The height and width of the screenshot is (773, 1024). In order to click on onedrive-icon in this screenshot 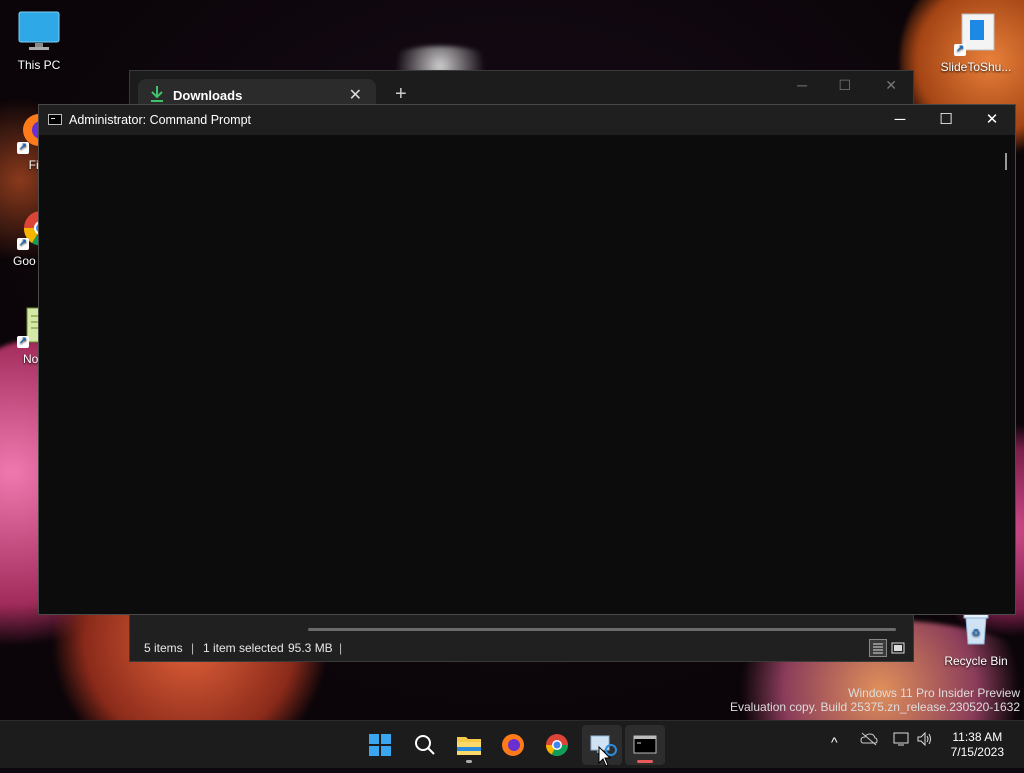, I will do `click(869, 740)`.